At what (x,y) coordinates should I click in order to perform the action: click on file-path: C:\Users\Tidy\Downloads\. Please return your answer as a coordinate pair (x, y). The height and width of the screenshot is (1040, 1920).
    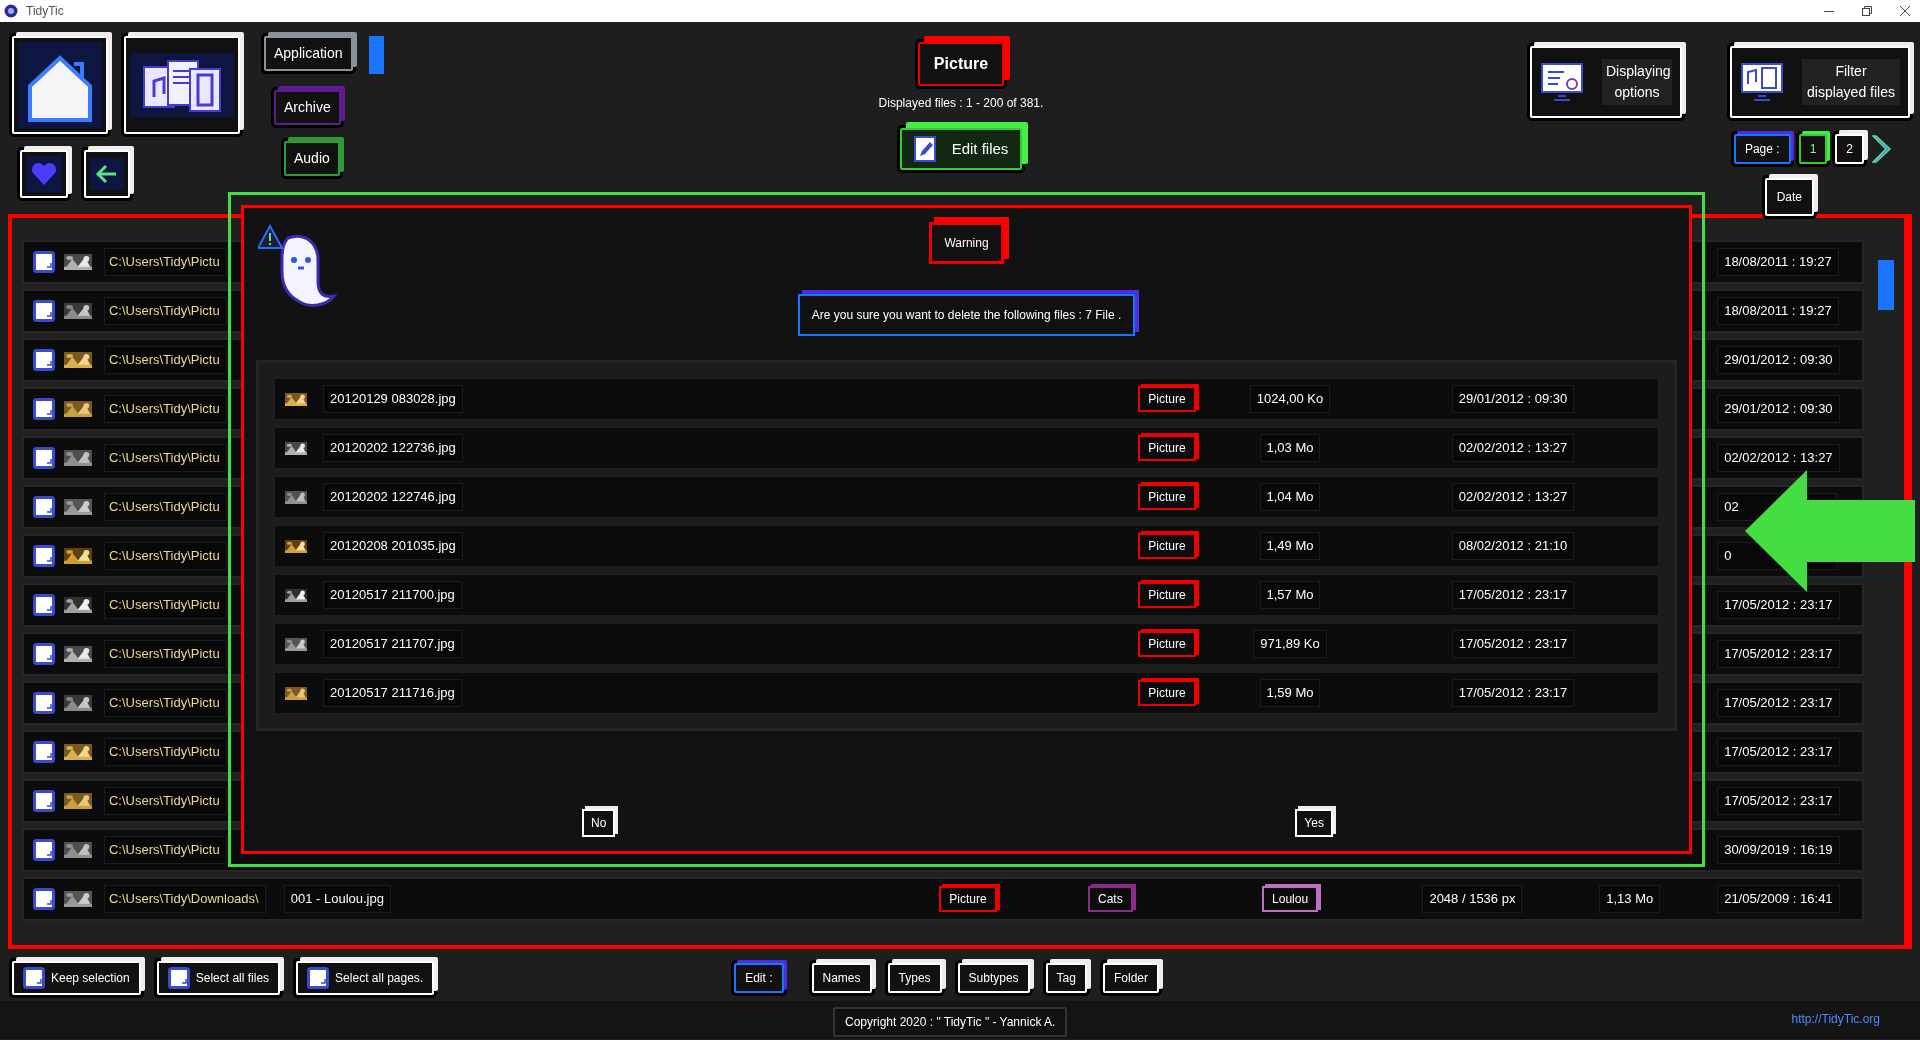
    Looking at the image, I should click on (184, 899).